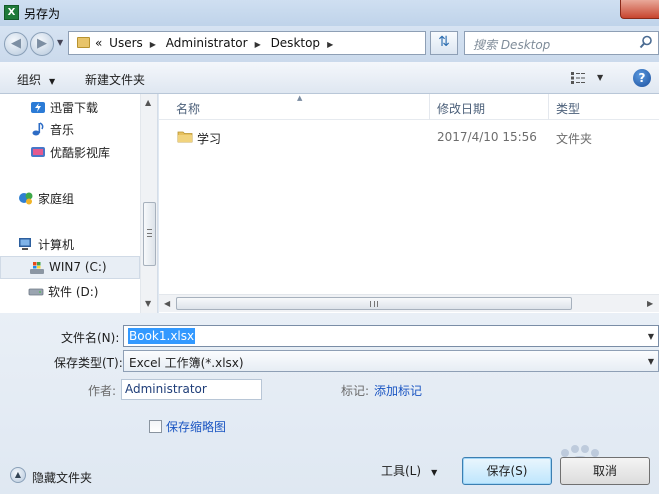 The width and height of the screenshot is (659, 494). What do you see at coordinates (401, 471) in the screenshot?
I see `tools-label: 工具(L)` at bounding box center [401, 471].